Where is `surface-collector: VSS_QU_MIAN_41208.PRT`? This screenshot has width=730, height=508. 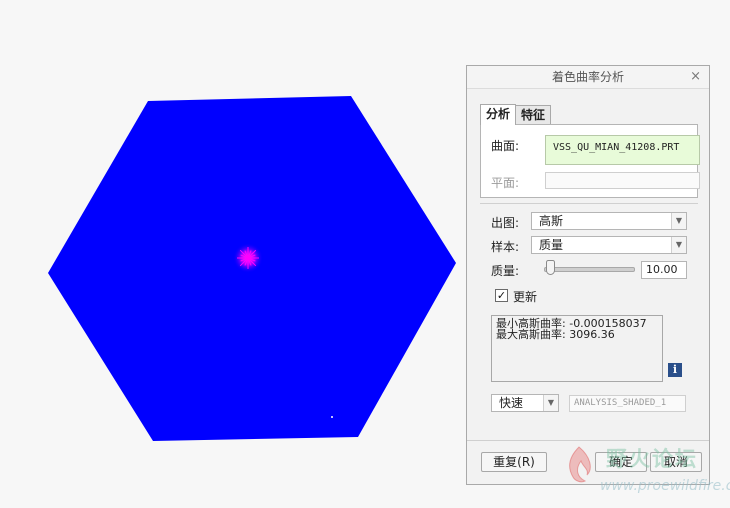 surface-collector: VSS_QU_MIAN_41208.PRT is located at coordinates (622, 150).